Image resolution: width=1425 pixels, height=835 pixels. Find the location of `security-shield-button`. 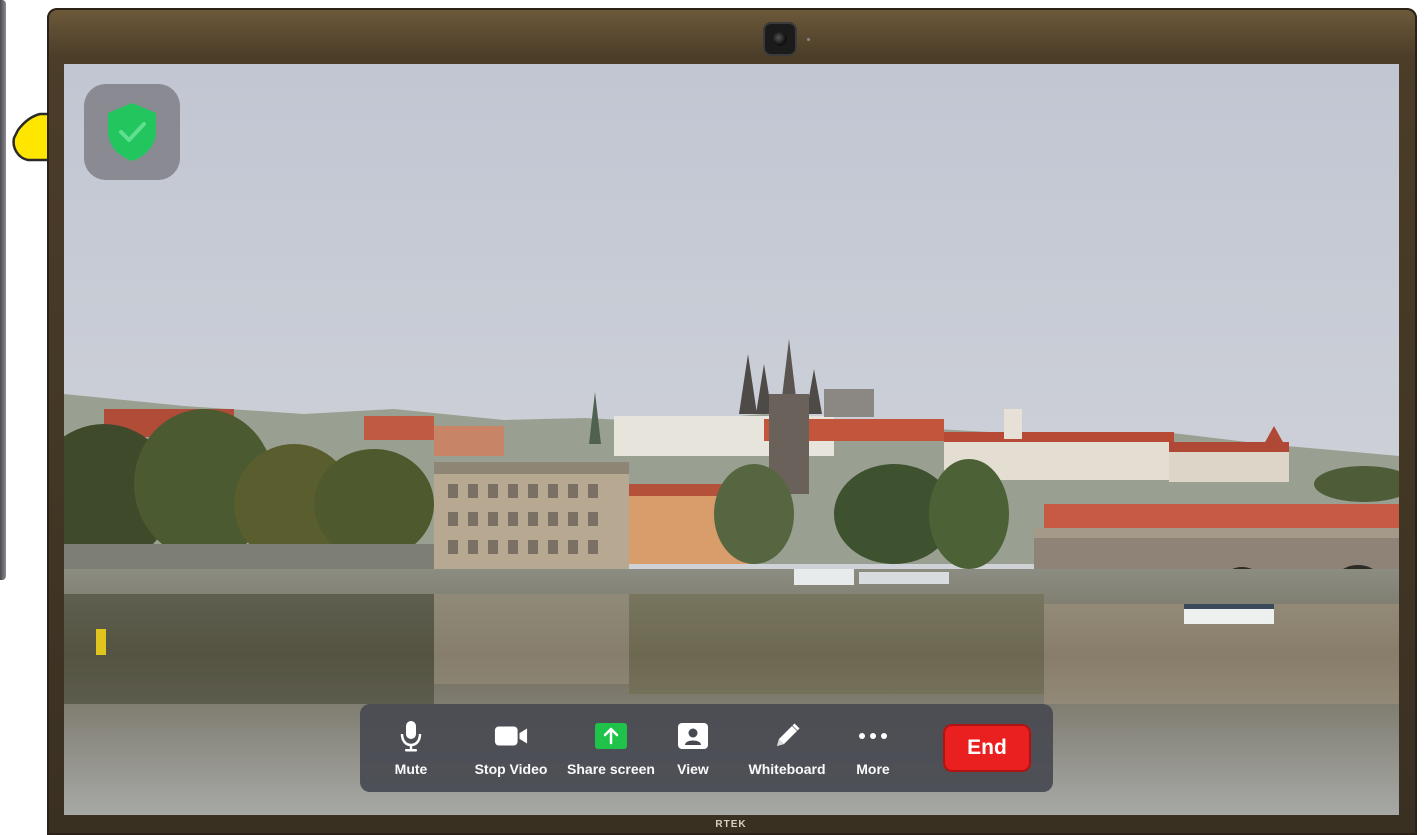

security-shield-button is located at coordinates (132, 132).